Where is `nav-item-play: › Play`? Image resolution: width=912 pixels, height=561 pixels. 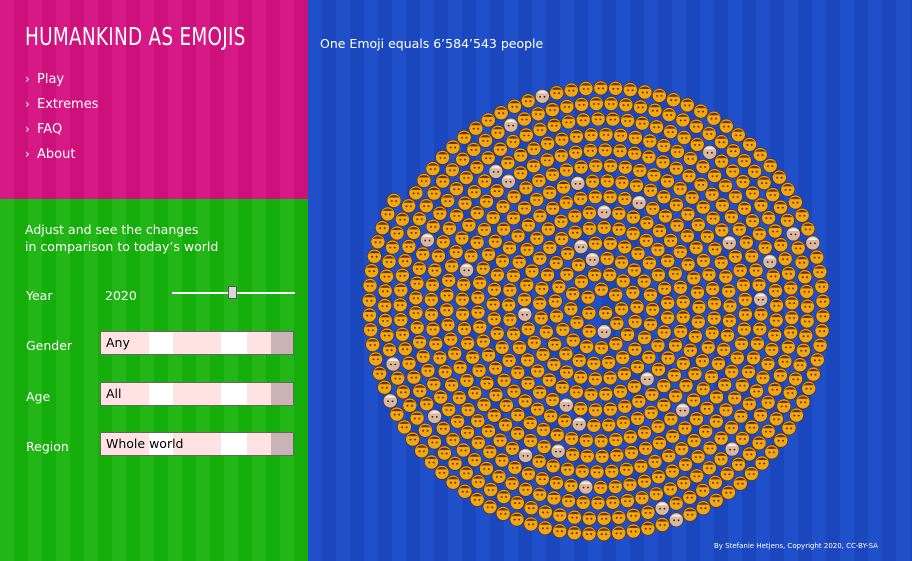
nav-item-play: › Play is located at coordinates (62, 82).